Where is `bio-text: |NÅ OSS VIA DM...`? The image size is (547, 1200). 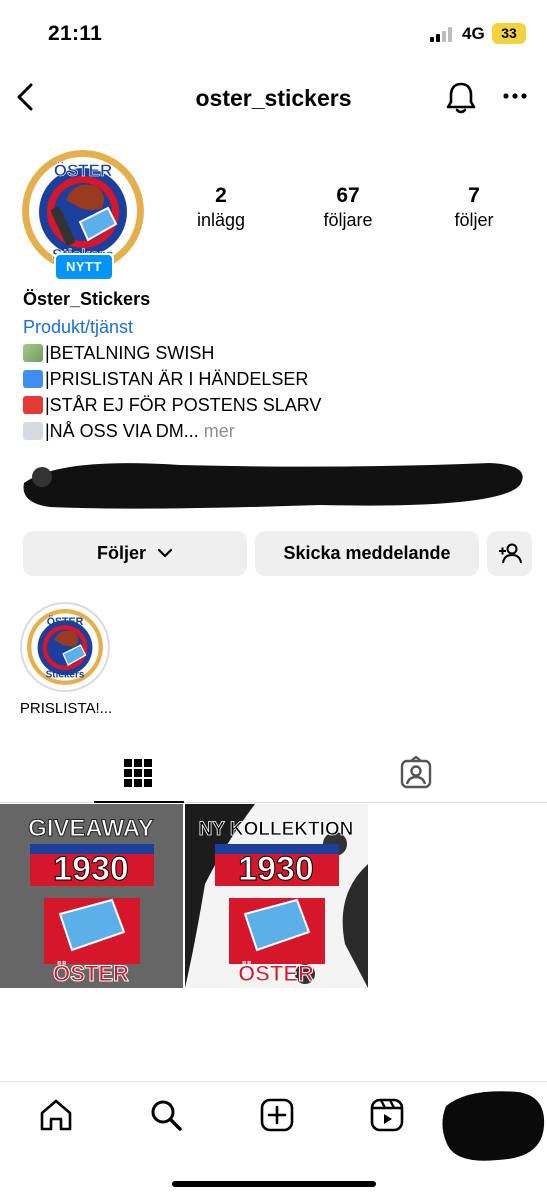
bio-text: |NÅ OSS VIA DM... is located at coordinates (122, 431).